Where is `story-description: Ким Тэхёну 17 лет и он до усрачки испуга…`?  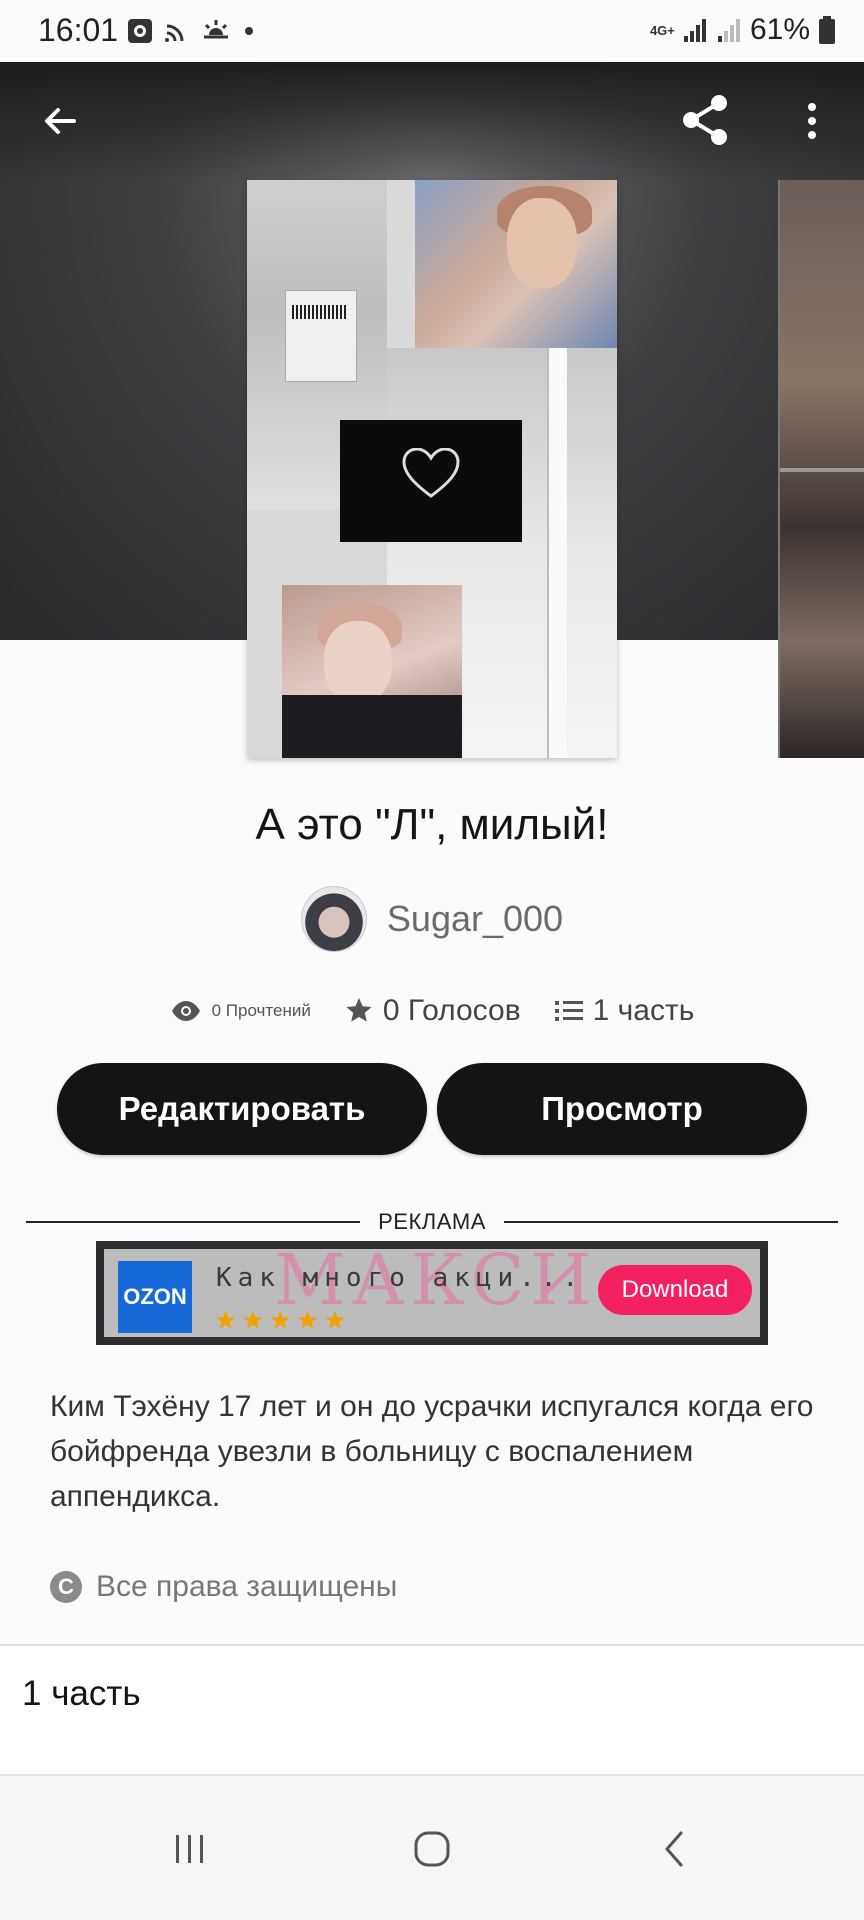
story-description: Ким Тэхёну 17 лет и он до усрачки испуга… is located at coordinates (432, 1451).